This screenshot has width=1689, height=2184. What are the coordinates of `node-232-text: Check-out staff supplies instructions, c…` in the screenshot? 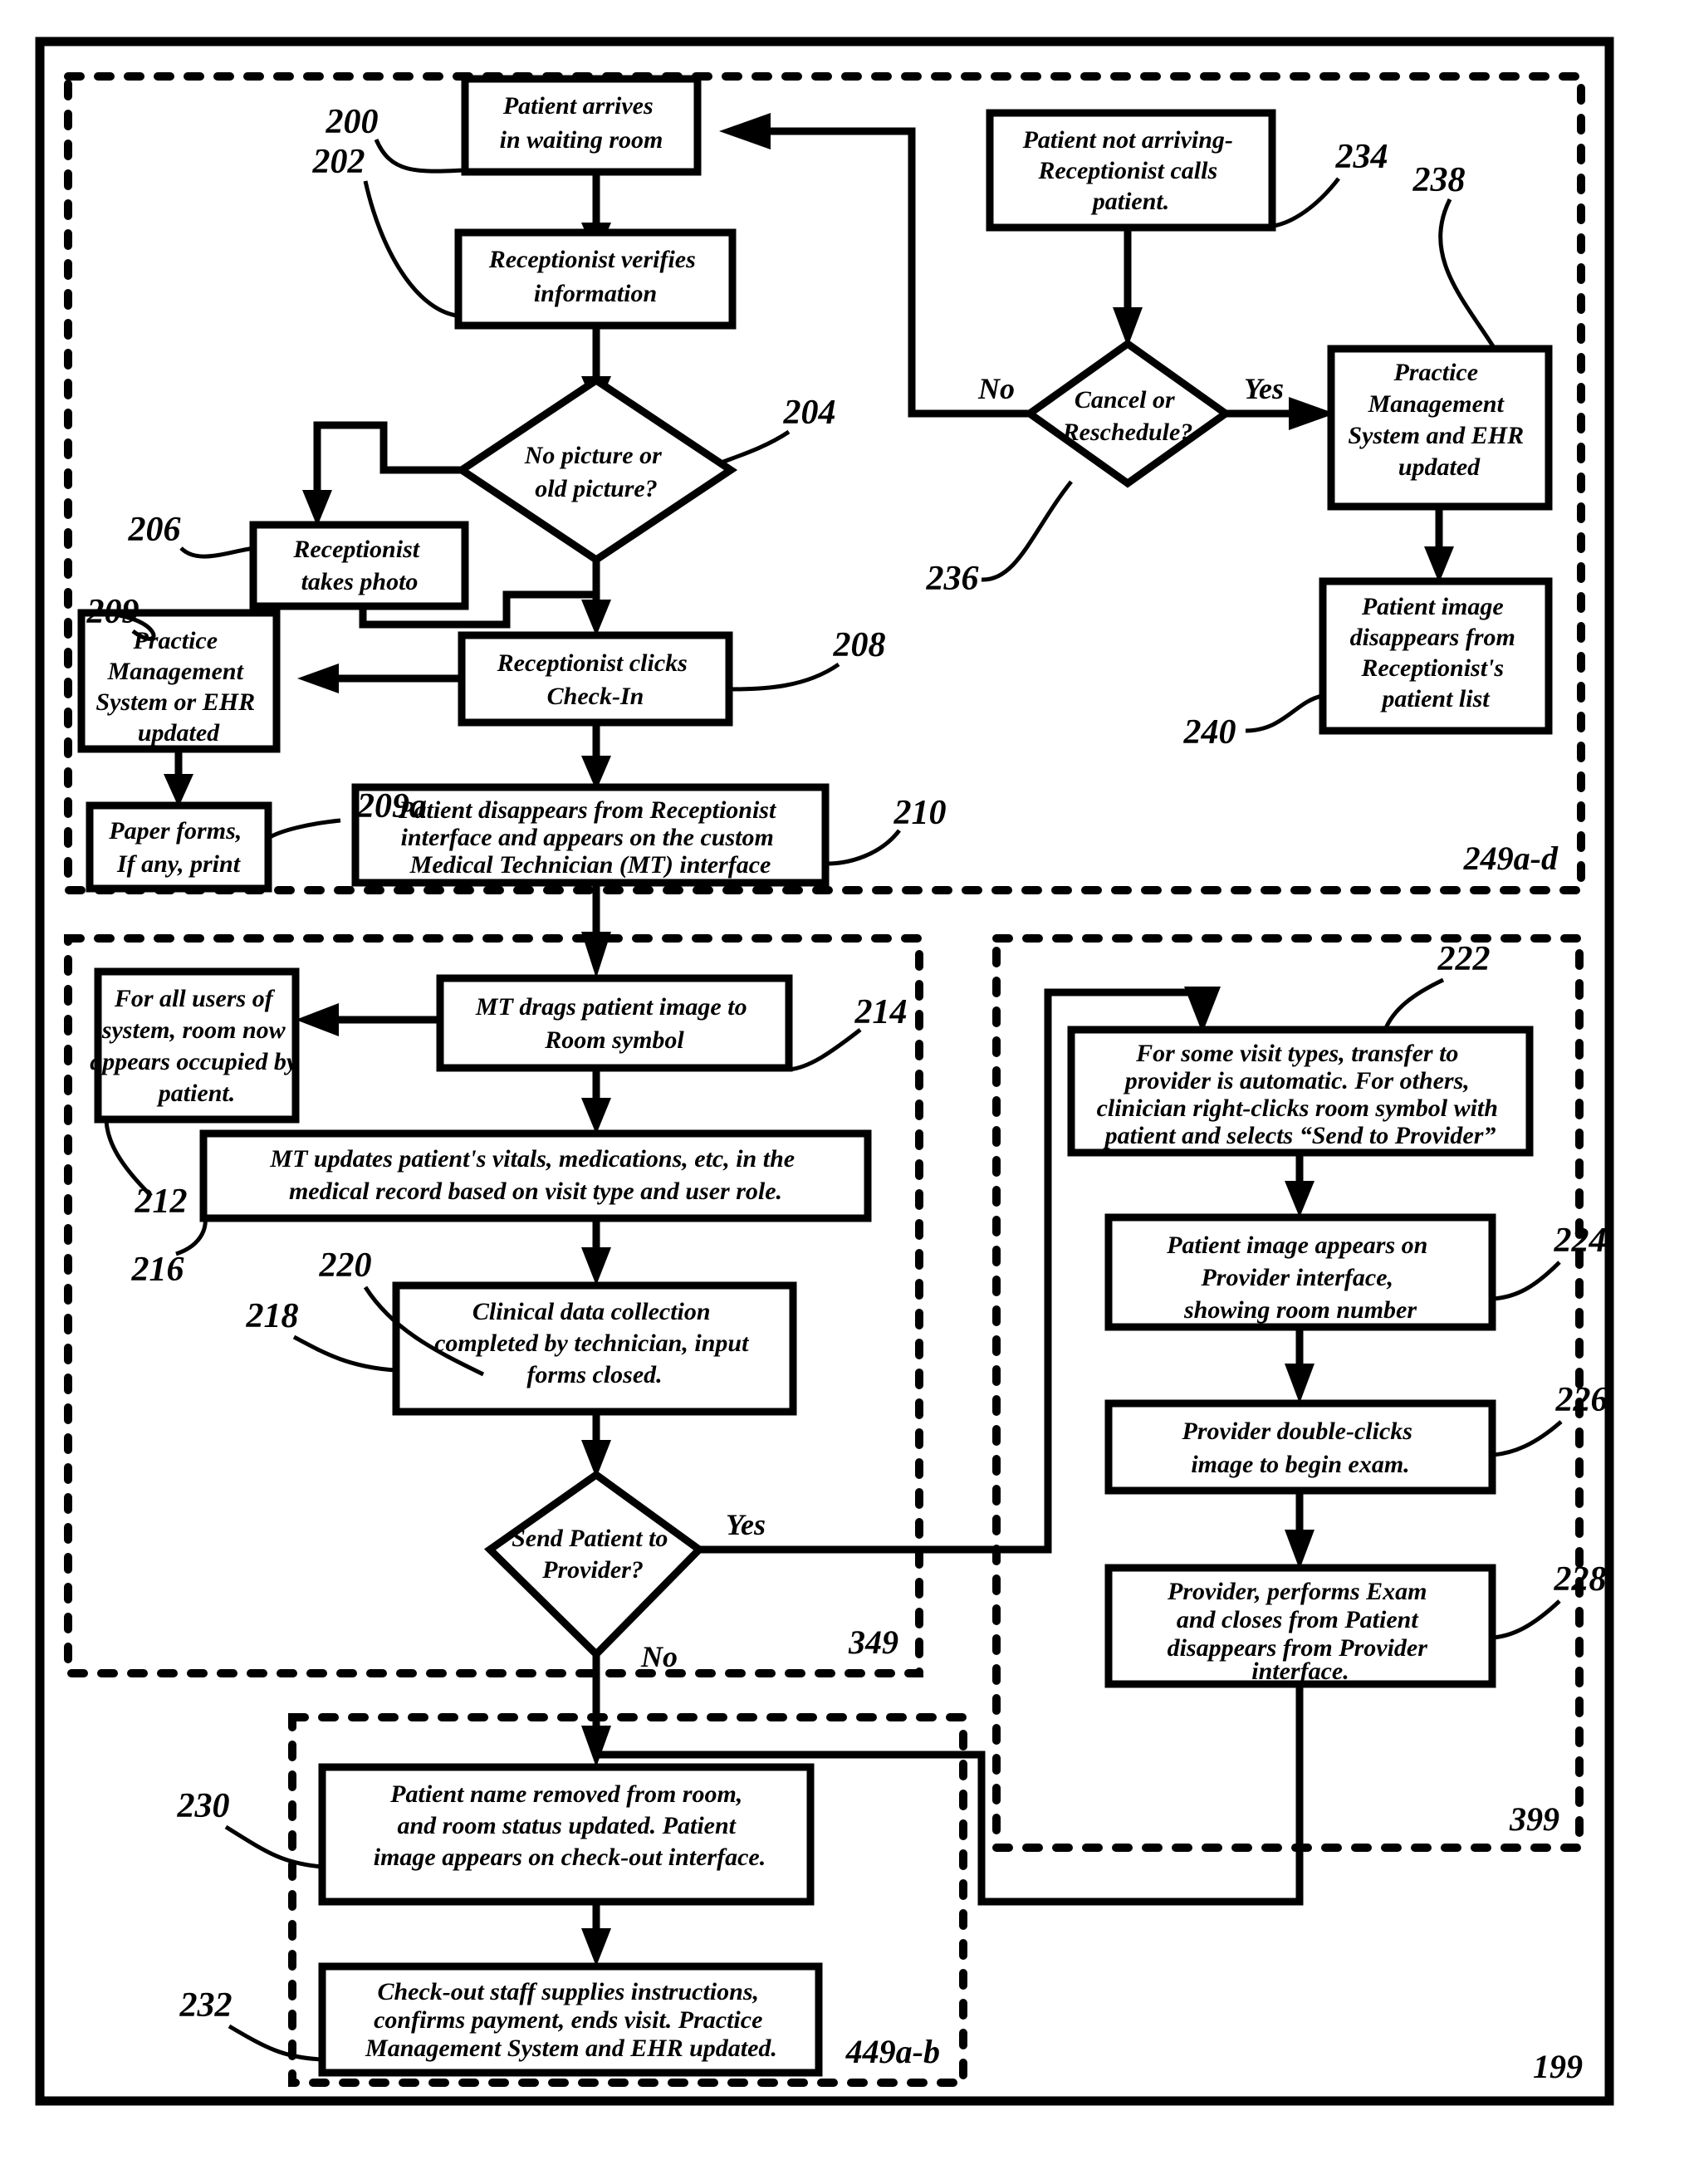 It's located at (571, 2020).